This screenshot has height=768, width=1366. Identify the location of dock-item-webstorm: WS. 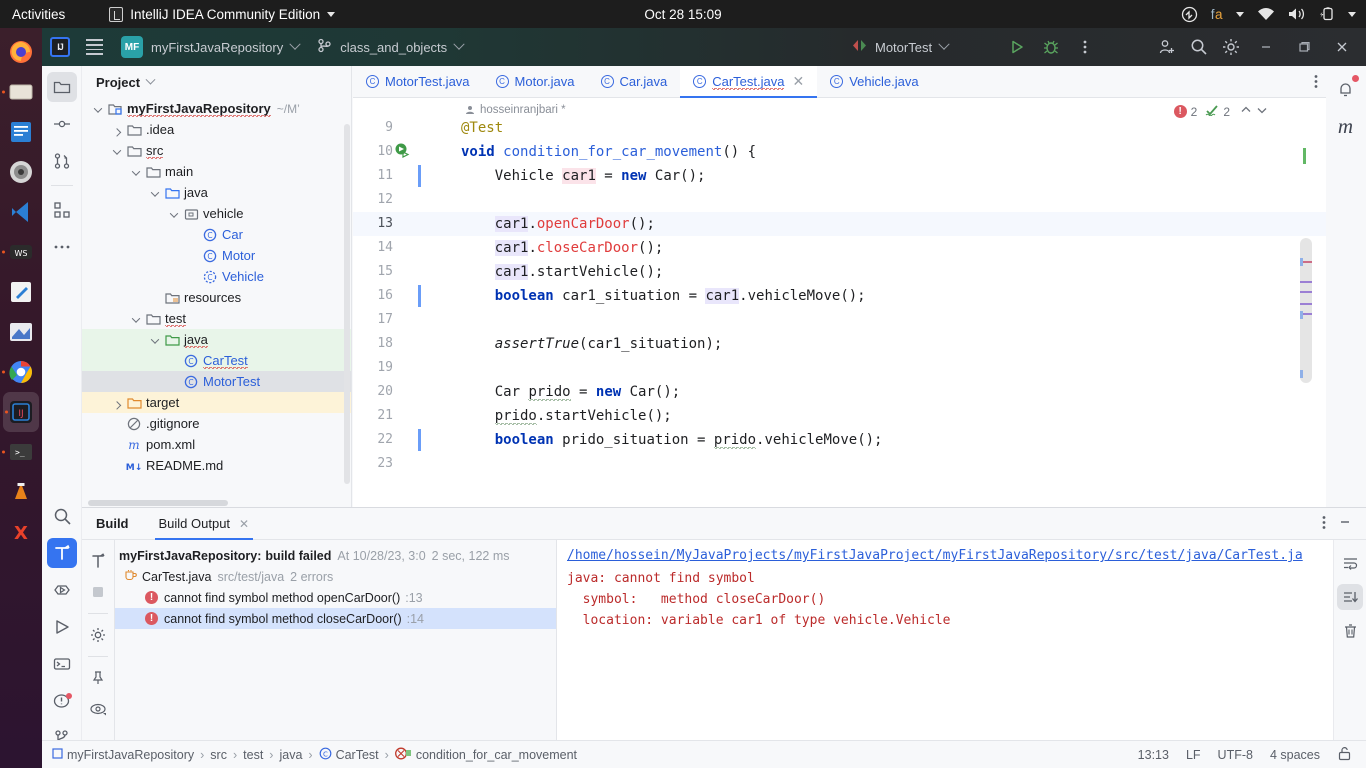
(21, 252).